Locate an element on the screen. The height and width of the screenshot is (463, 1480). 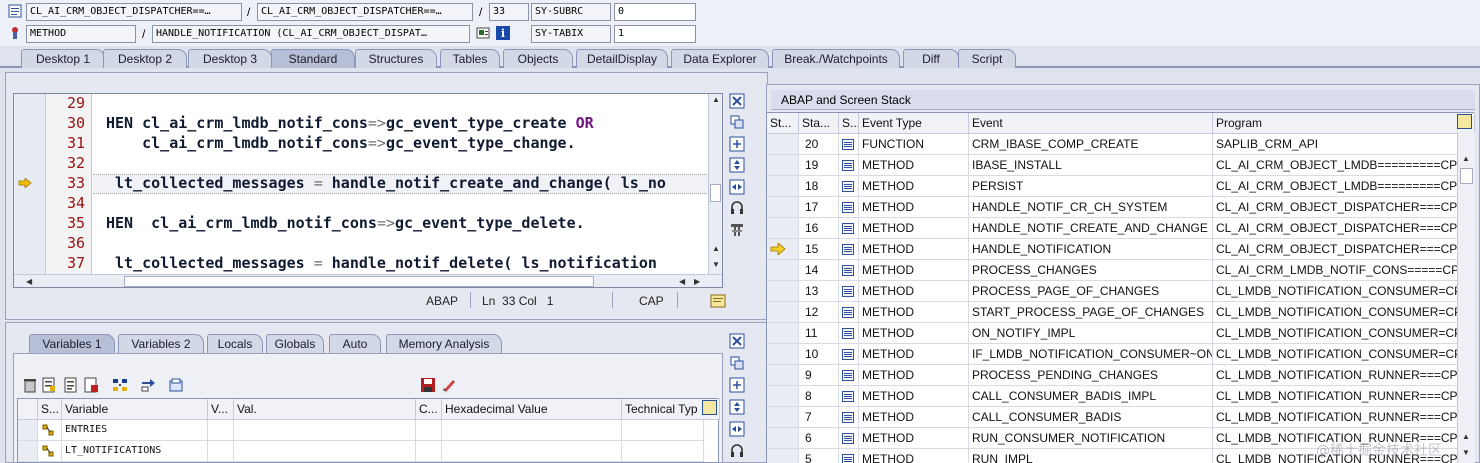
event-name: CRM_IBASE_COMP_CREATE is located at coordinates (1091, 144).